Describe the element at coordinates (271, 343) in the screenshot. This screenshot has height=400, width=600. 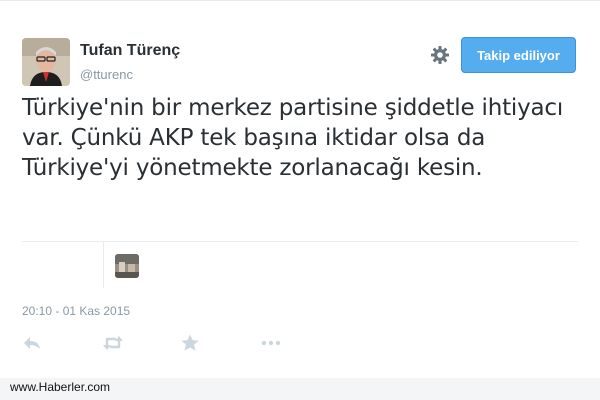
I see `more-icon` at that location.